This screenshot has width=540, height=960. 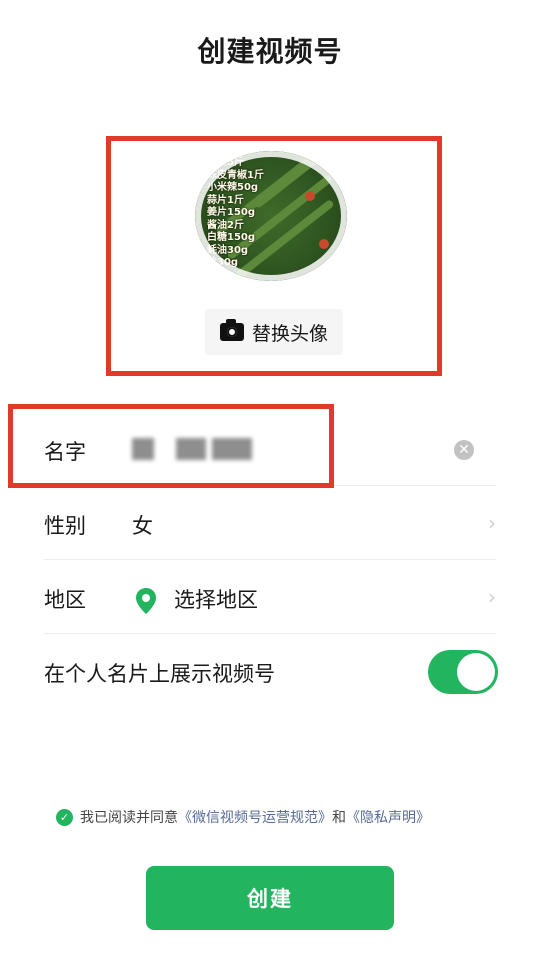 I want to click on replace-avatar-button: 替换头像, so click(x=274, y=332).